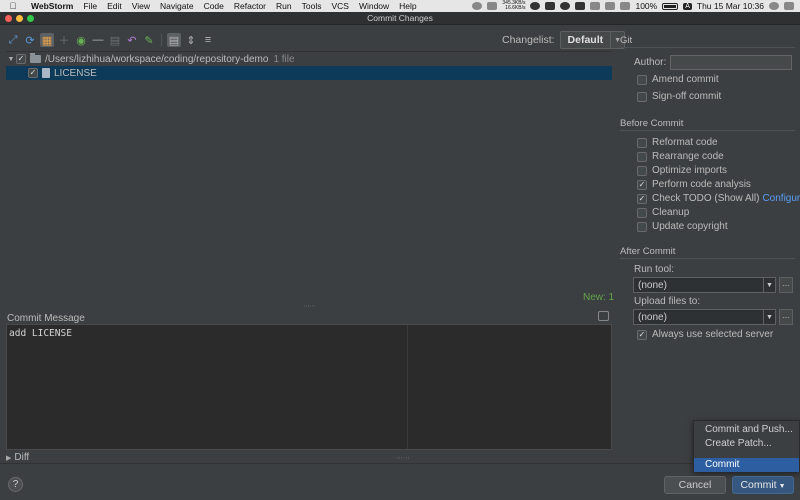 The height and width of the screenshot is (500, 800). What do you see at coordinates (650, 62) in the screenshot?
I see `author-label: Author:` at bounding box center [650, 62].